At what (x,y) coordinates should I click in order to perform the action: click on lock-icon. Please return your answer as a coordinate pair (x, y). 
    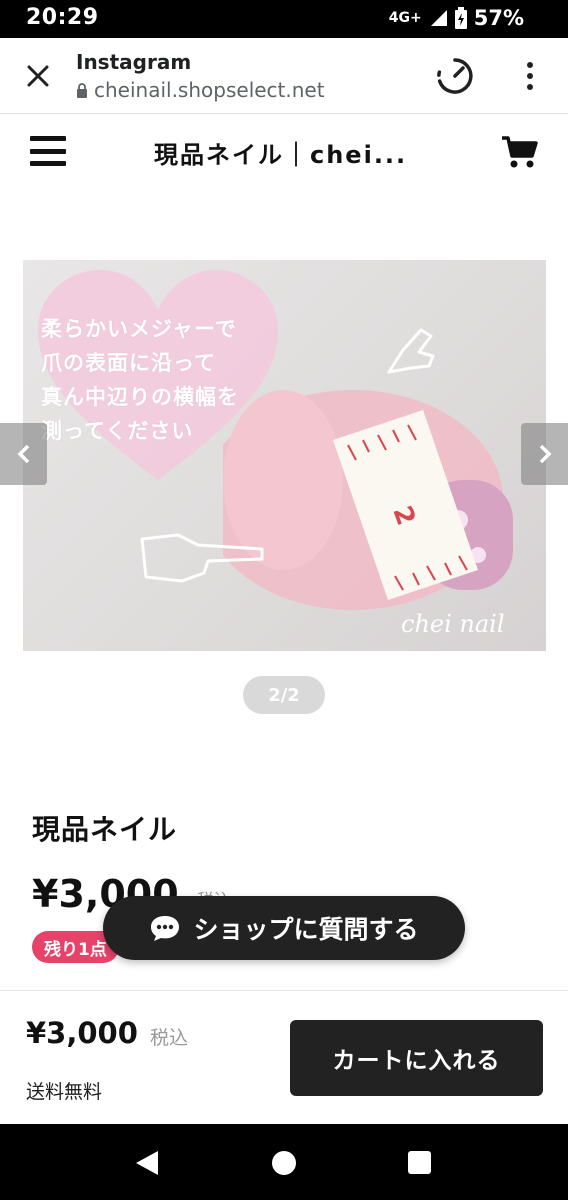
    Looking at the image, I should click on (82, 90).